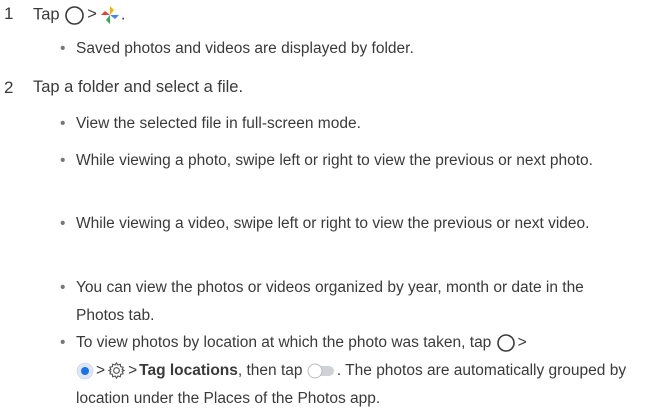 The height and width of the screenshot is (413, 645). What do you see at coordinates (138, 87) in the screenshot?
I see `step-text: Tap a folder and select a file.` at bounding box center [138, 87].